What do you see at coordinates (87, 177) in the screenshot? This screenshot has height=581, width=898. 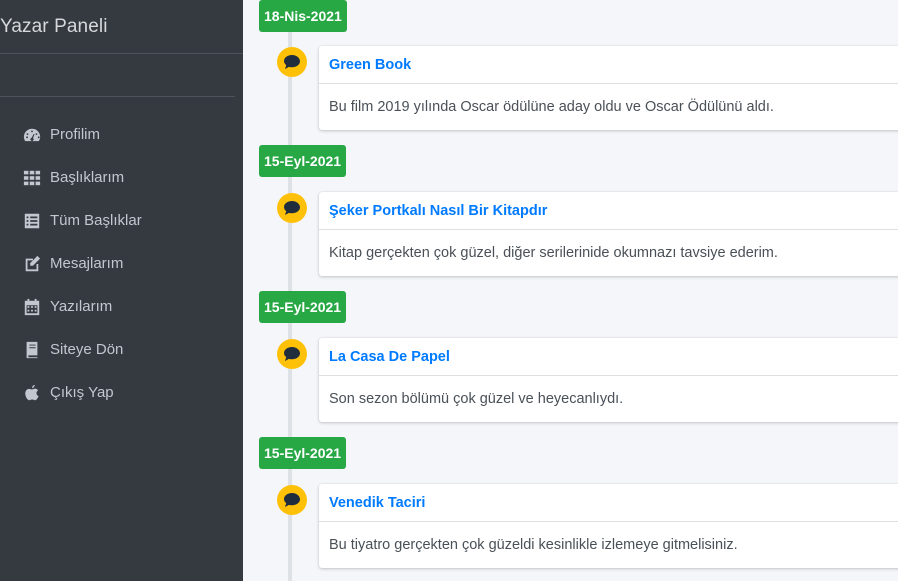 I see `sidebar-item-label: Başlıklarım` at bounding box center [87, 177].